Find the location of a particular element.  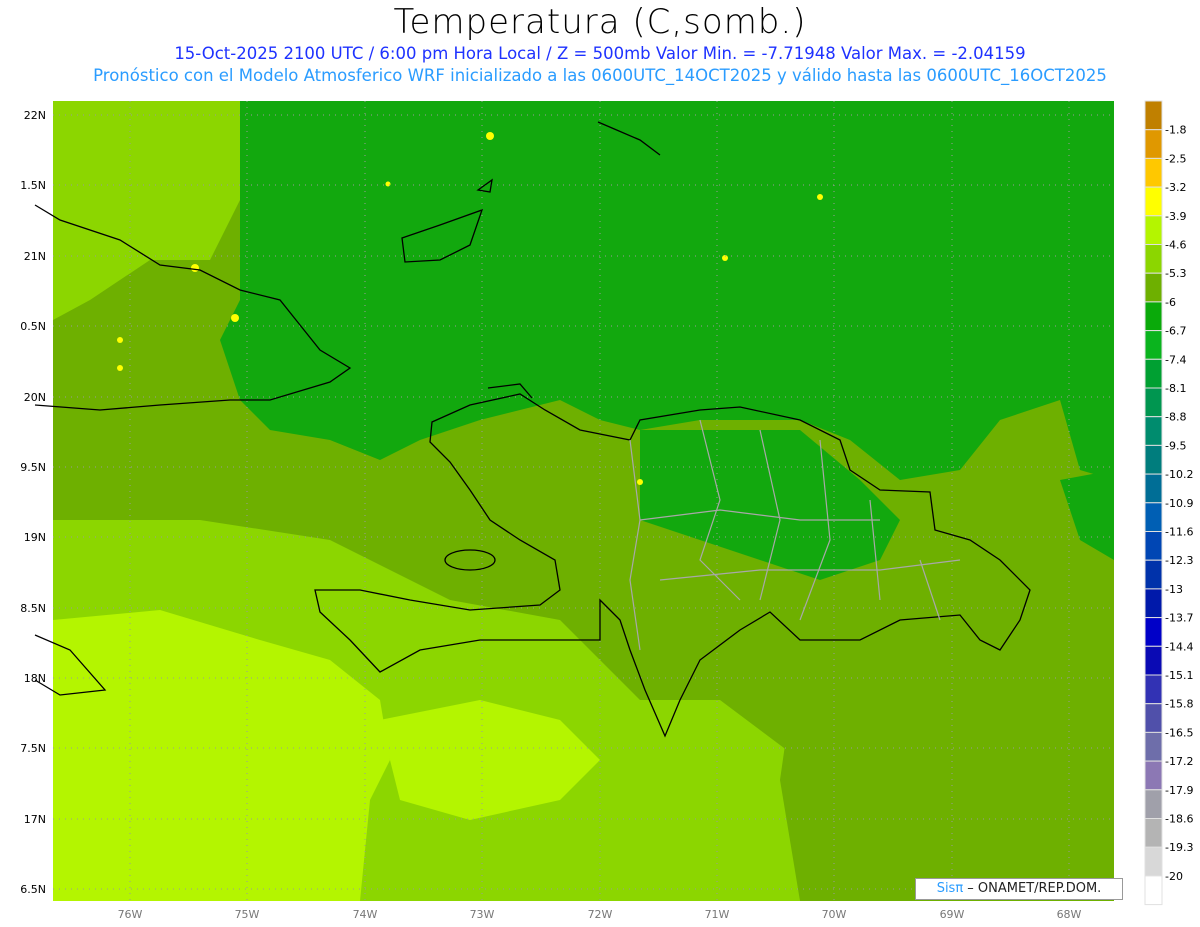

colorbar-label: -3.2 is located at coordinates (1175, 187).